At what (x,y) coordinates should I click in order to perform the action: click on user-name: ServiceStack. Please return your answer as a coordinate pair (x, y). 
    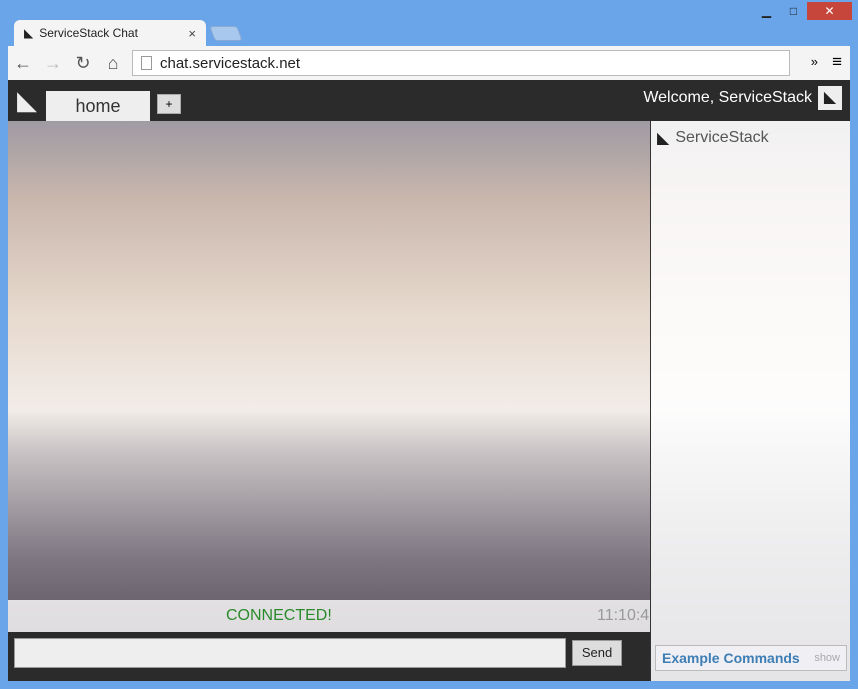
    Looking at the image, I should click on (722, 137).